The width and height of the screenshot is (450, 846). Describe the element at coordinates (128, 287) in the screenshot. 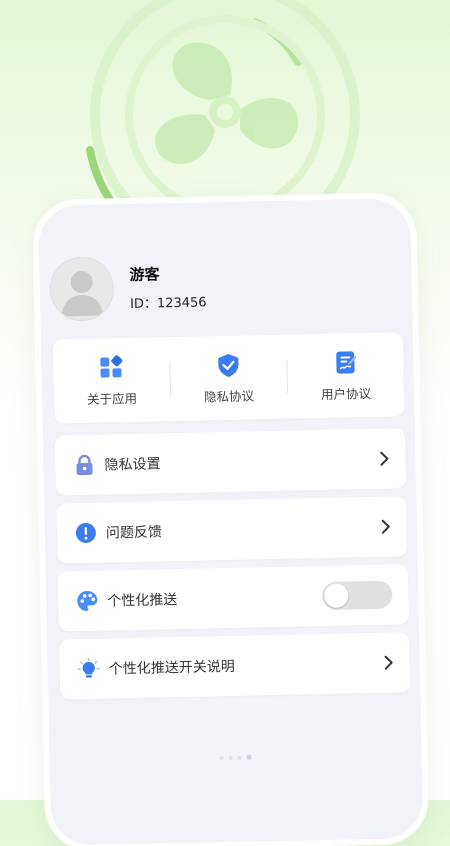

I see `profile-header: 游客 ID：123456` at that location.